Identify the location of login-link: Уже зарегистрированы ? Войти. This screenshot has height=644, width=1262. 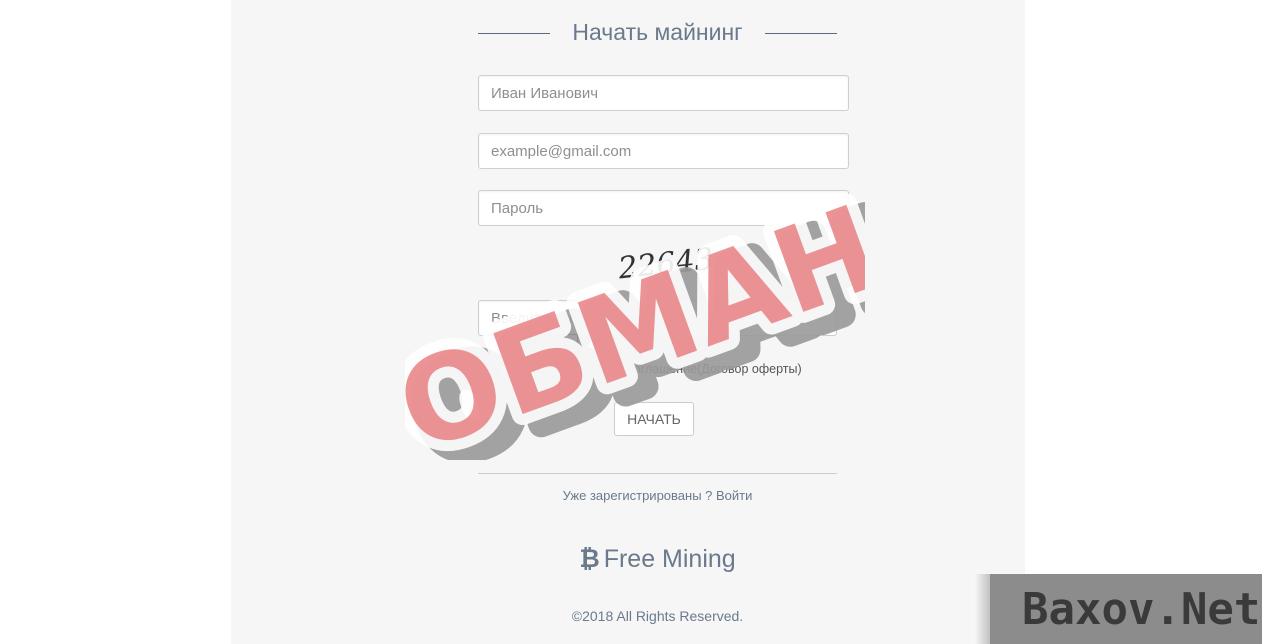
(657, 495).